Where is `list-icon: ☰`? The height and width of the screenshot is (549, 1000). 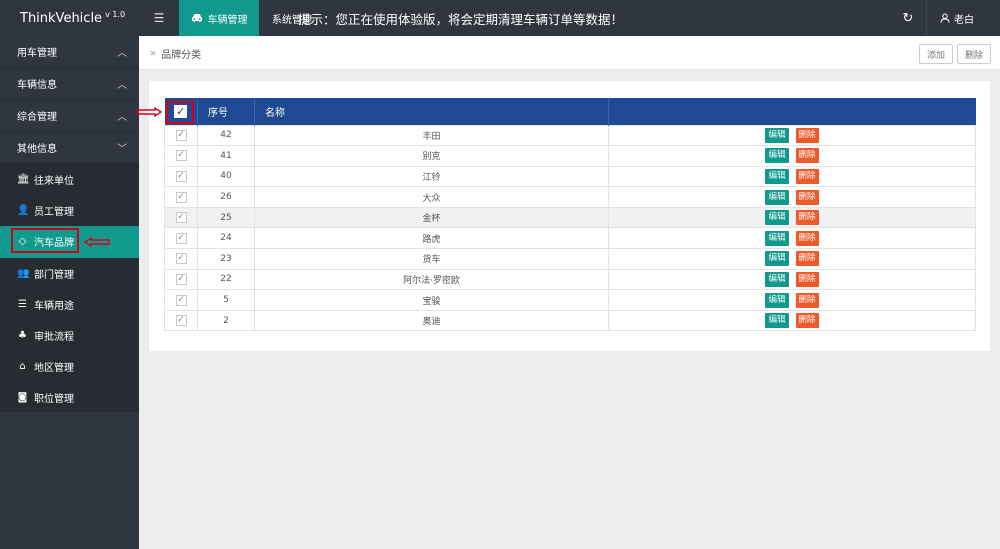 list-icon: ☰ is located at coordinates (22, 304).